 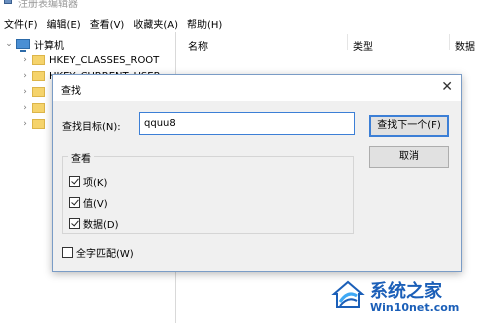 I want to click on column-header-type: 类型, so click(x=363, y=45).